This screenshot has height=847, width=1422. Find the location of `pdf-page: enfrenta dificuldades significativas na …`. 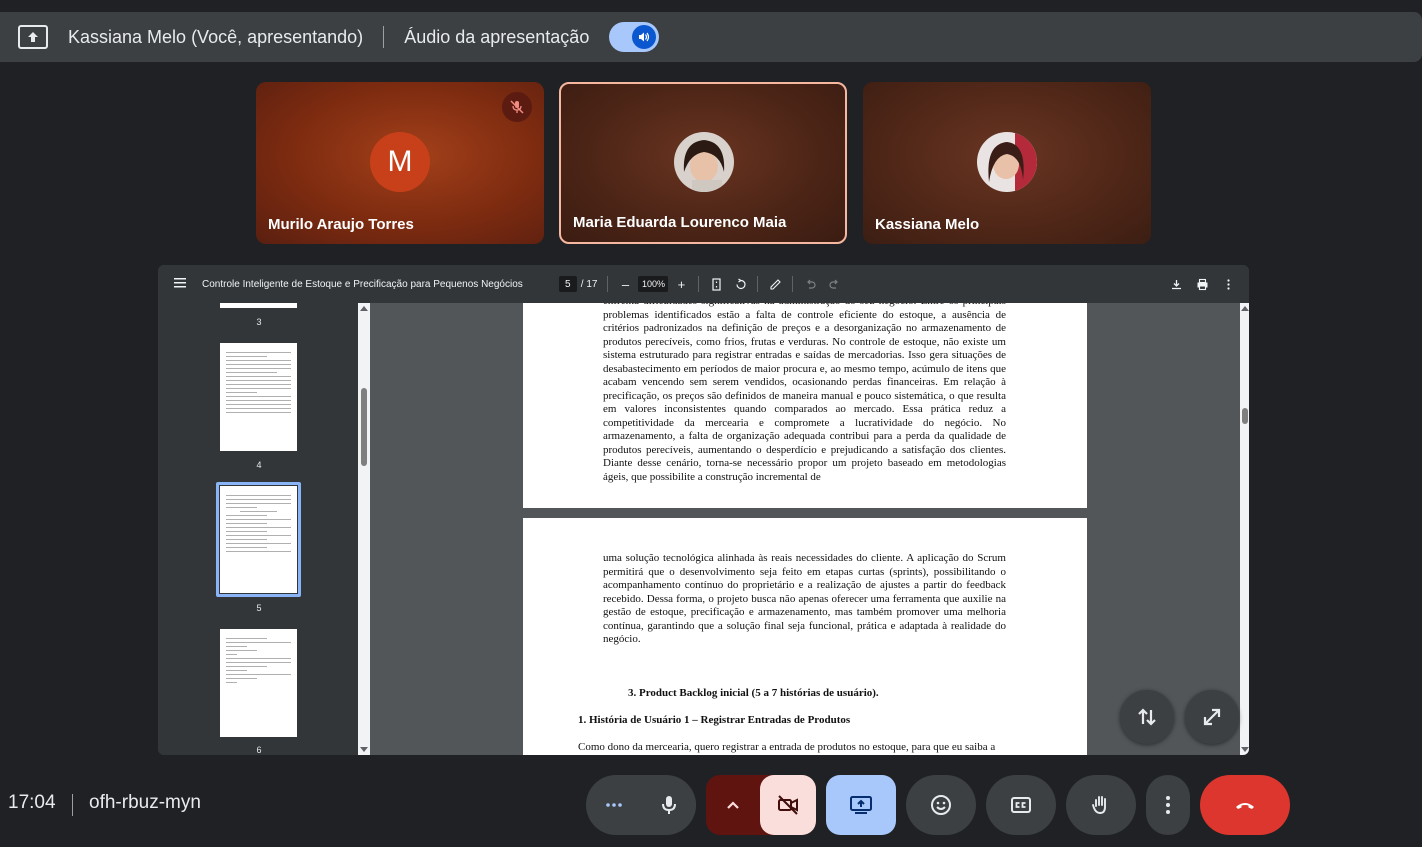

pdf-page: enfrenta dificuldades significativas na … is located at coordinates (805, 405).